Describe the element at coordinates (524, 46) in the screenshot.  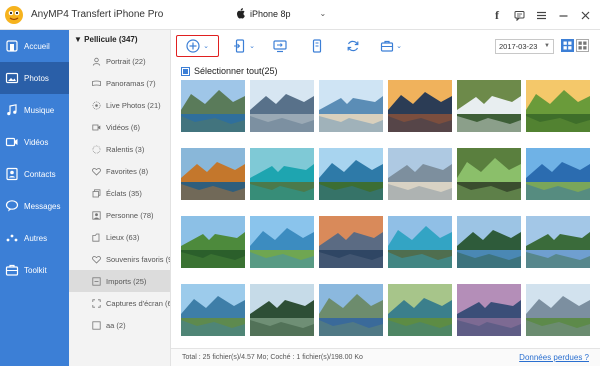
I see `date-filter-select: 2017-03-23 ▼` at that location.